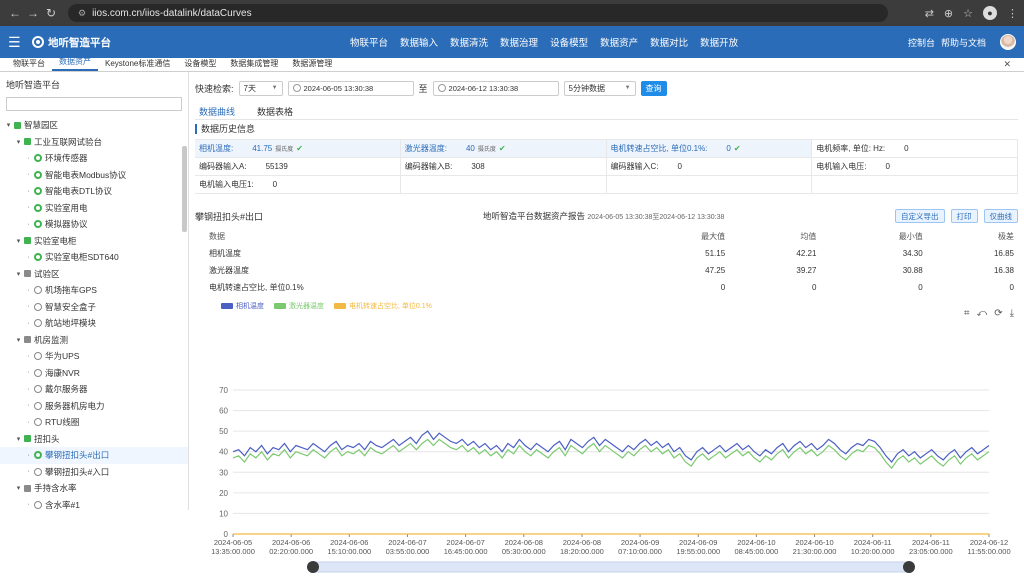 Image resolution: width=1024 pixels, height=582 pixels. What do you see at coordinates (419, 42) in the screenshot?
I see `topnav-item-1: 数据输入` at bounding box center [419, 42].